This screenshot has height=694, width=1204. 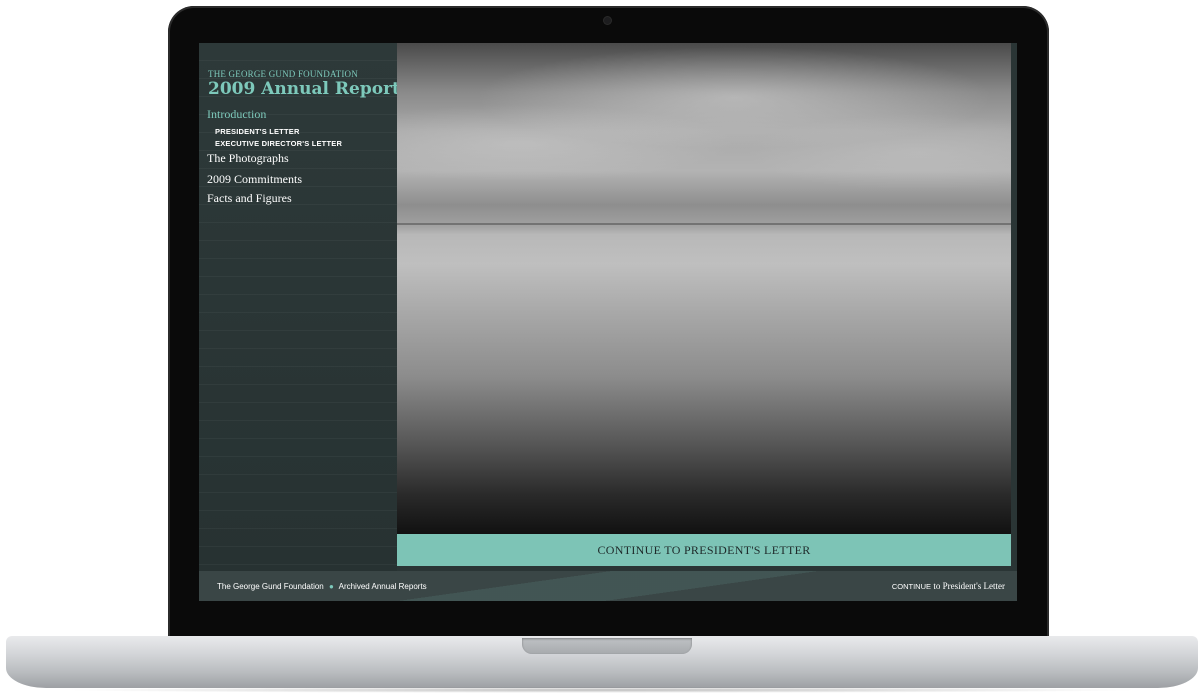 What do you see at coordinates (602, 690) in the screenshot?
I see `base-shadow` at bounding box center [602, 690].